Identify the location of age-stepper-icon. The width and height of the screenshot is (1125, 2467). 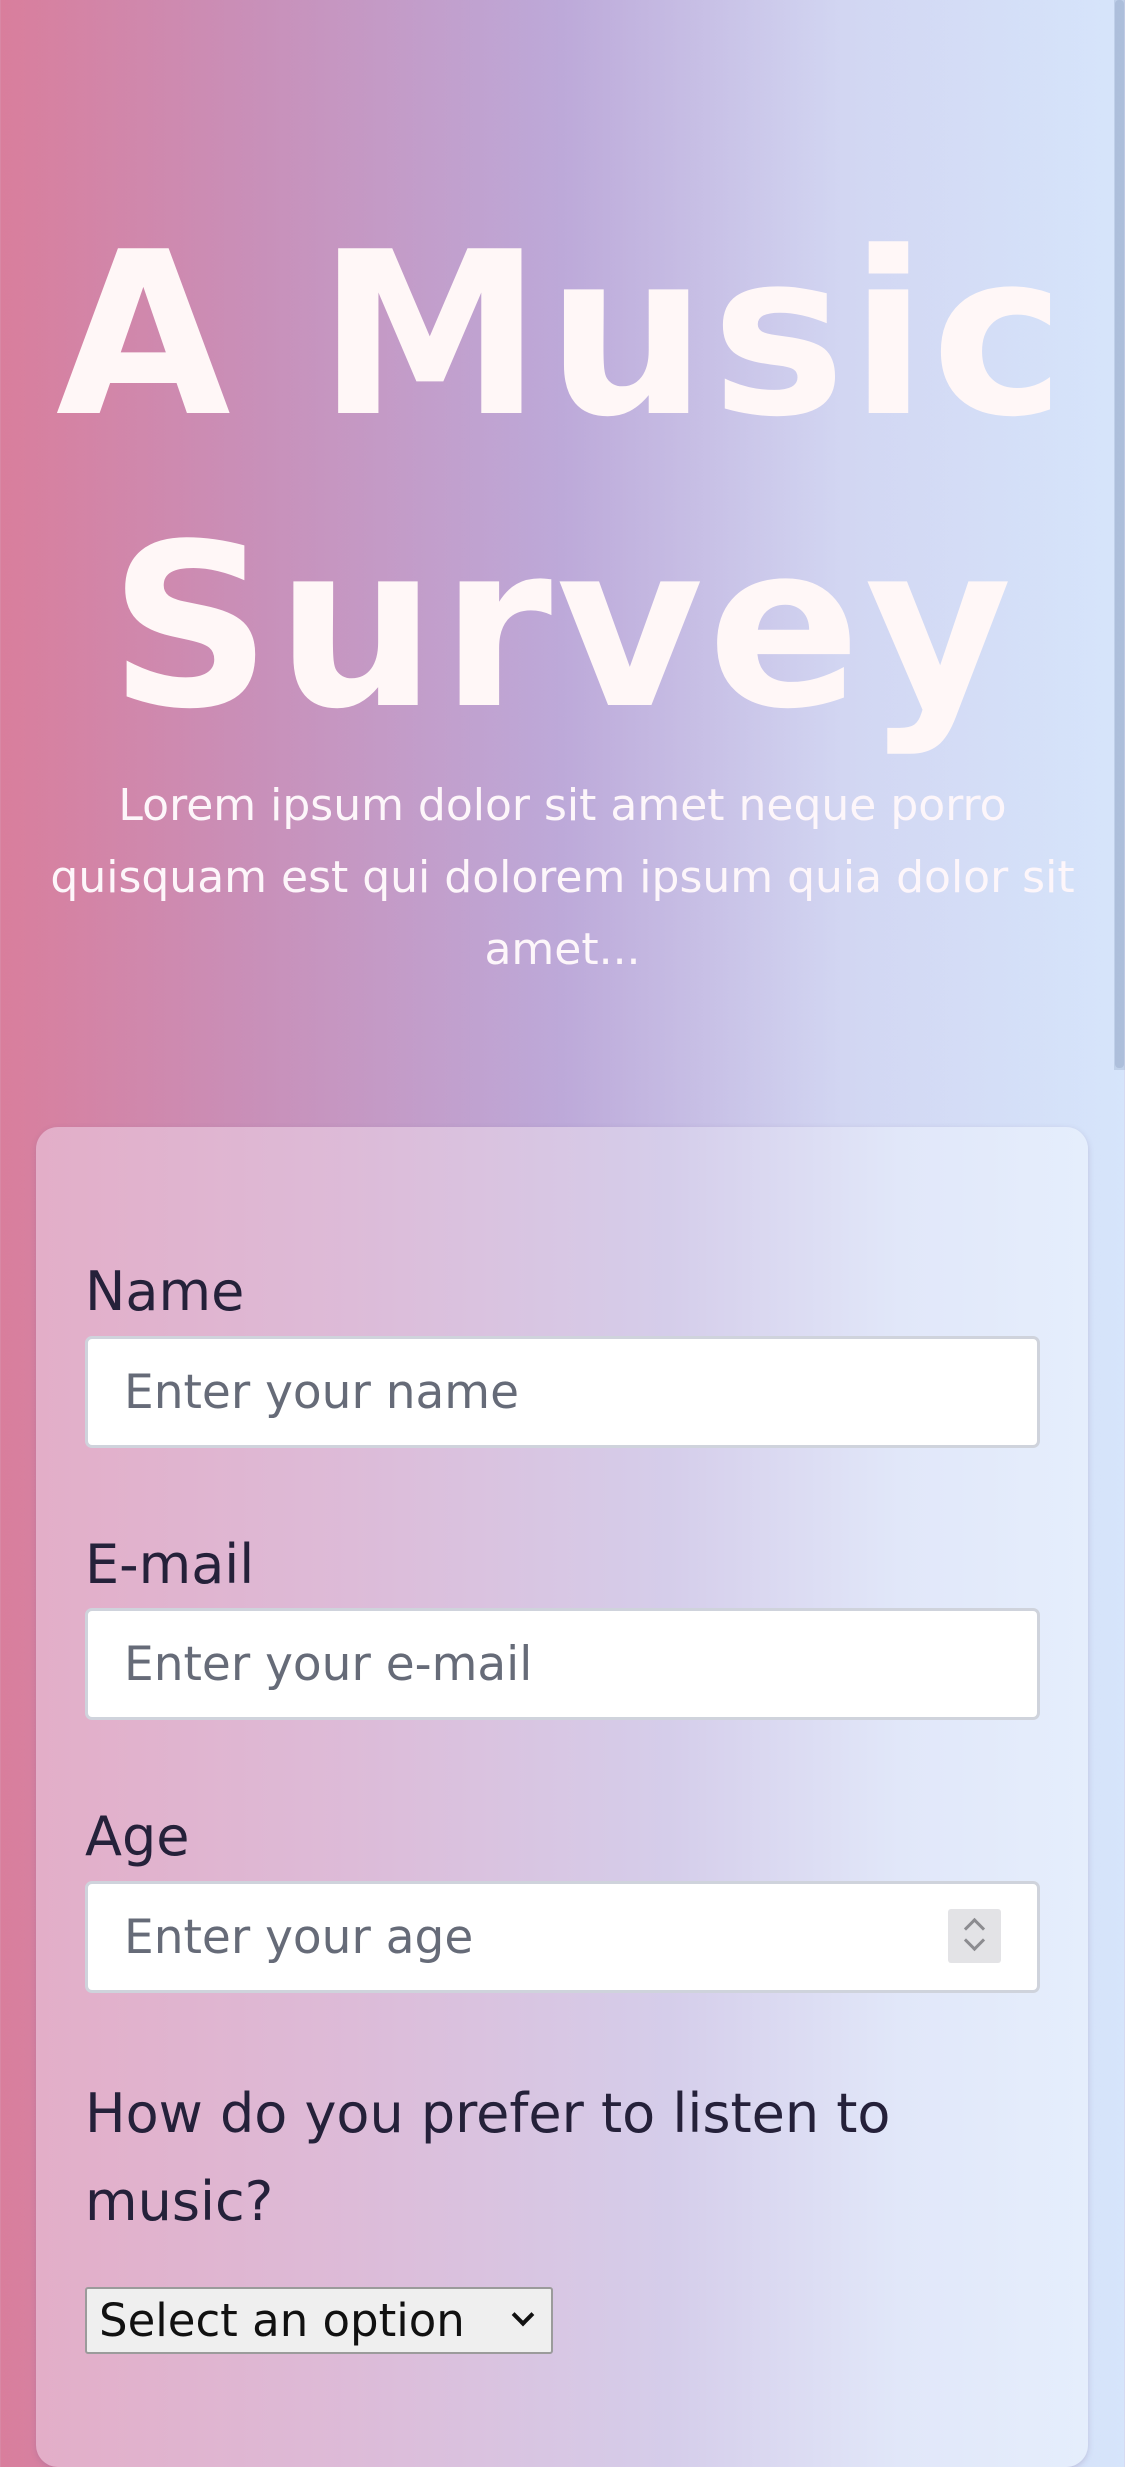
(974, 1936).